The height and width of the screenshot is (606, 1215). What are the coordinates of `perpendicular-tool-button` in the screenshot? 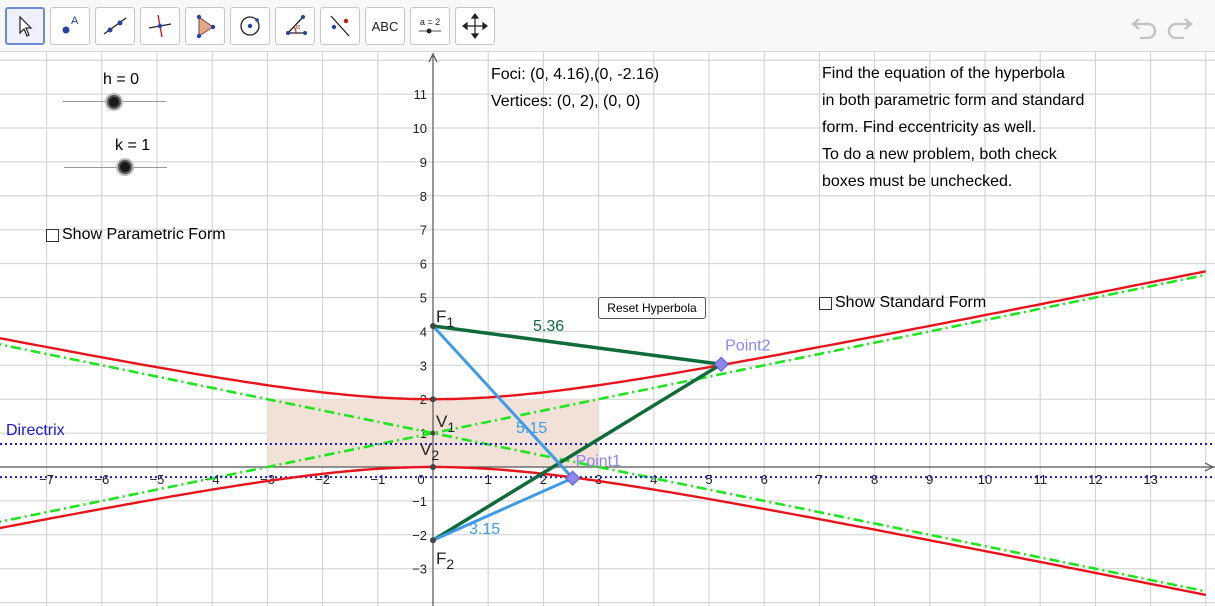 It's located at (160, 26).